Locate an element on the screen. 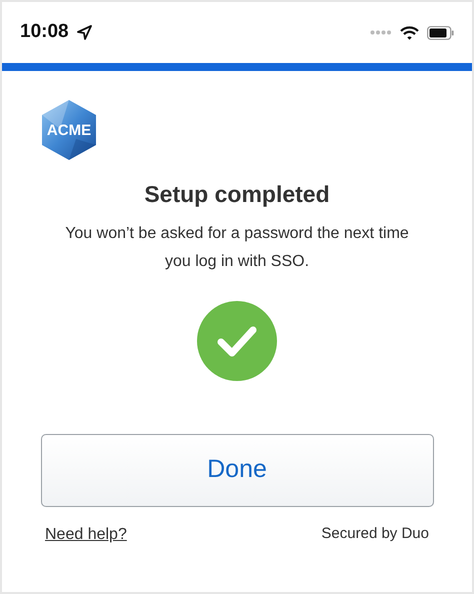 The width and height of the screenshot is (474, 594). wifi-icon is located at coordinates (409, 33).